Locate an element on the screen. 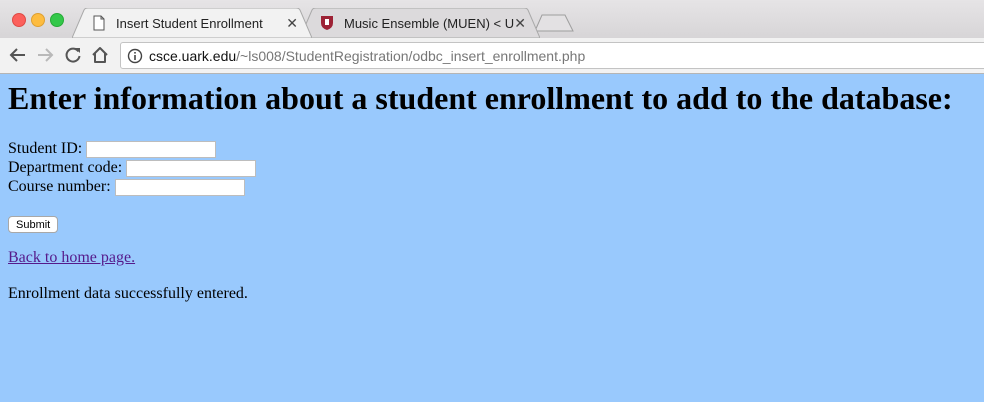 The image size is (984, 402). reload-button is located at coordinates (73, 55).